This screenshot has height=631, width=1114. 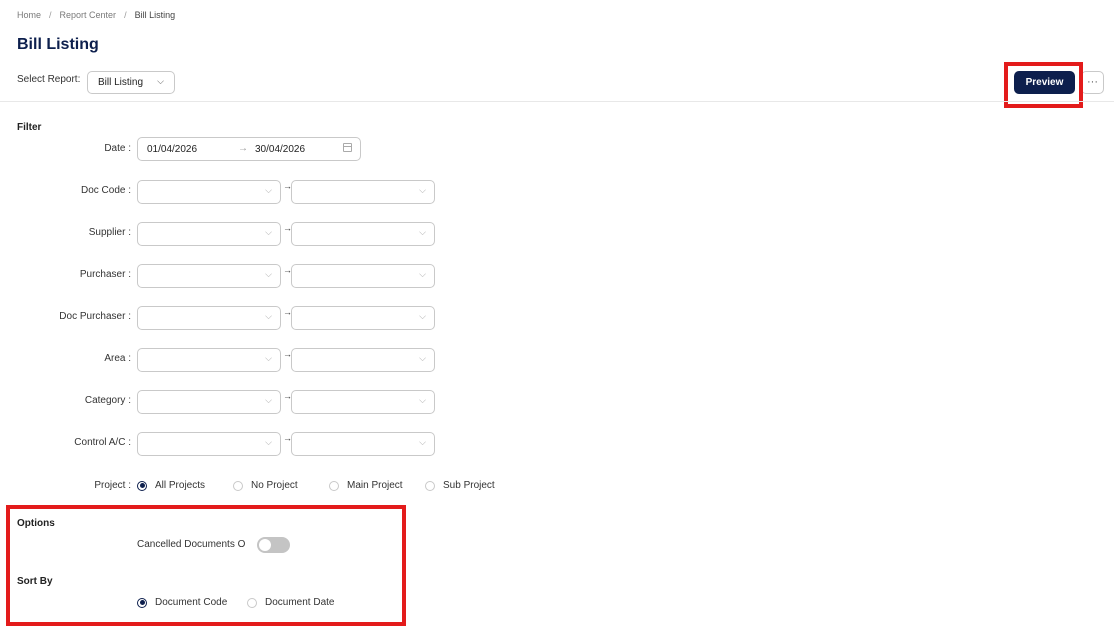 What do you see at coordinates (172, 149) in the screenshot?
I see `date-from-value: 01/04/2026` at bounding box center [172, 149].